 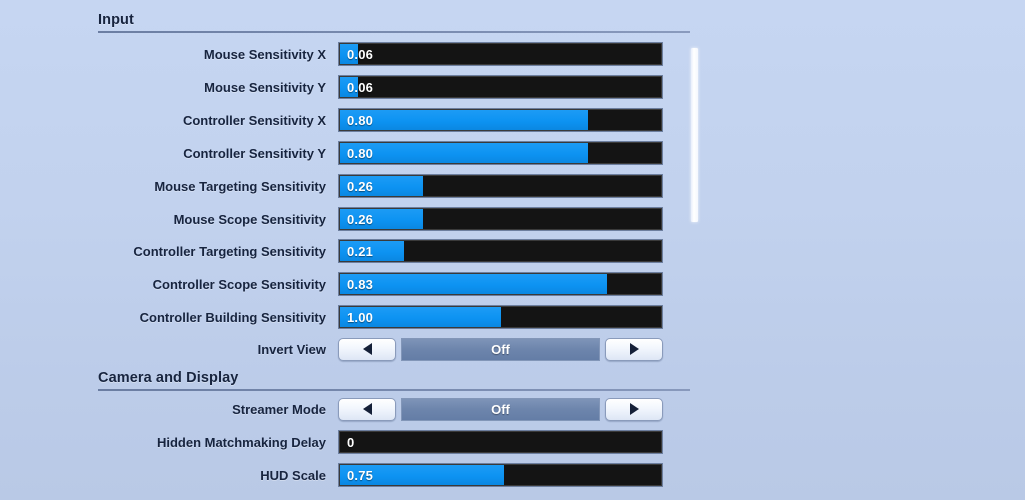 I want to click on setting-label: HUD Scale, so click(x=293, y=475).